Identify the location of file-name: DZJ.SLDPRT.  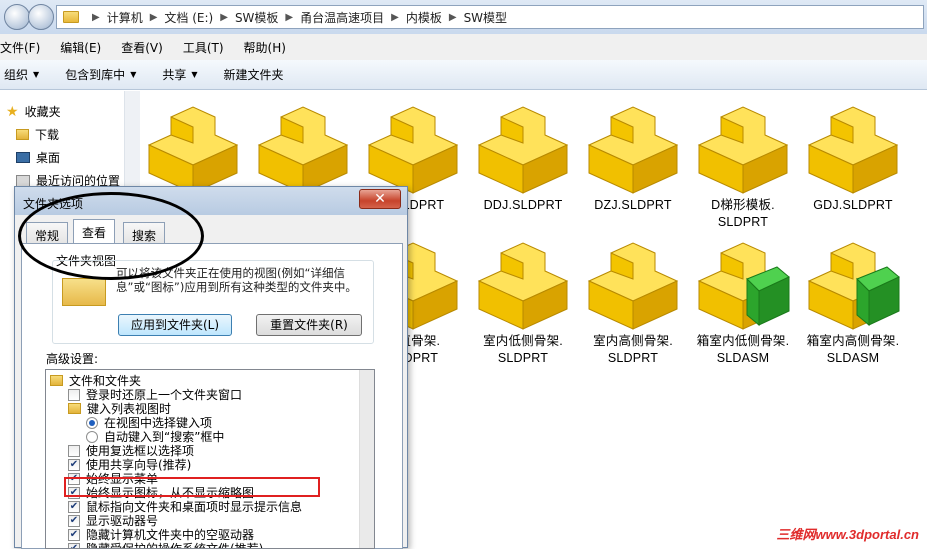
(633, 205).